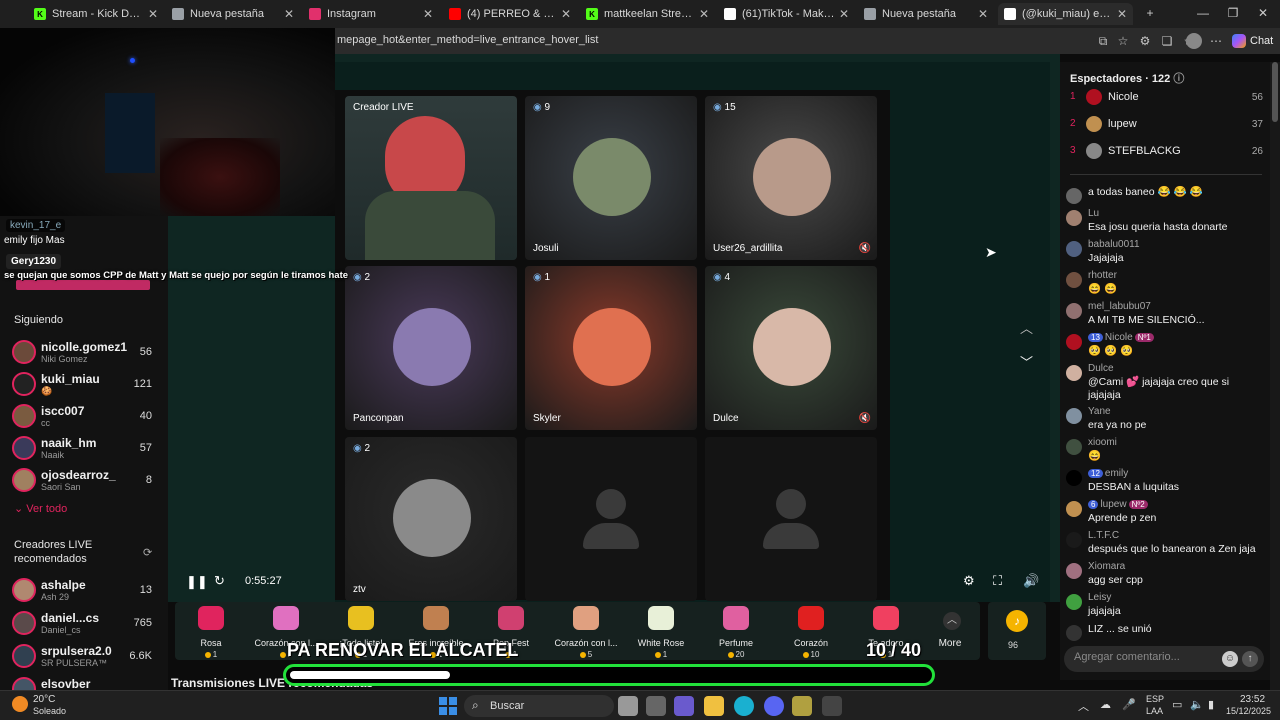 The image size is (1280, 720). What do you see at coordinates (997, 581) in the screenshot?
I see `fullscreen-icon: ⛶` at bounding box center [997, 581].